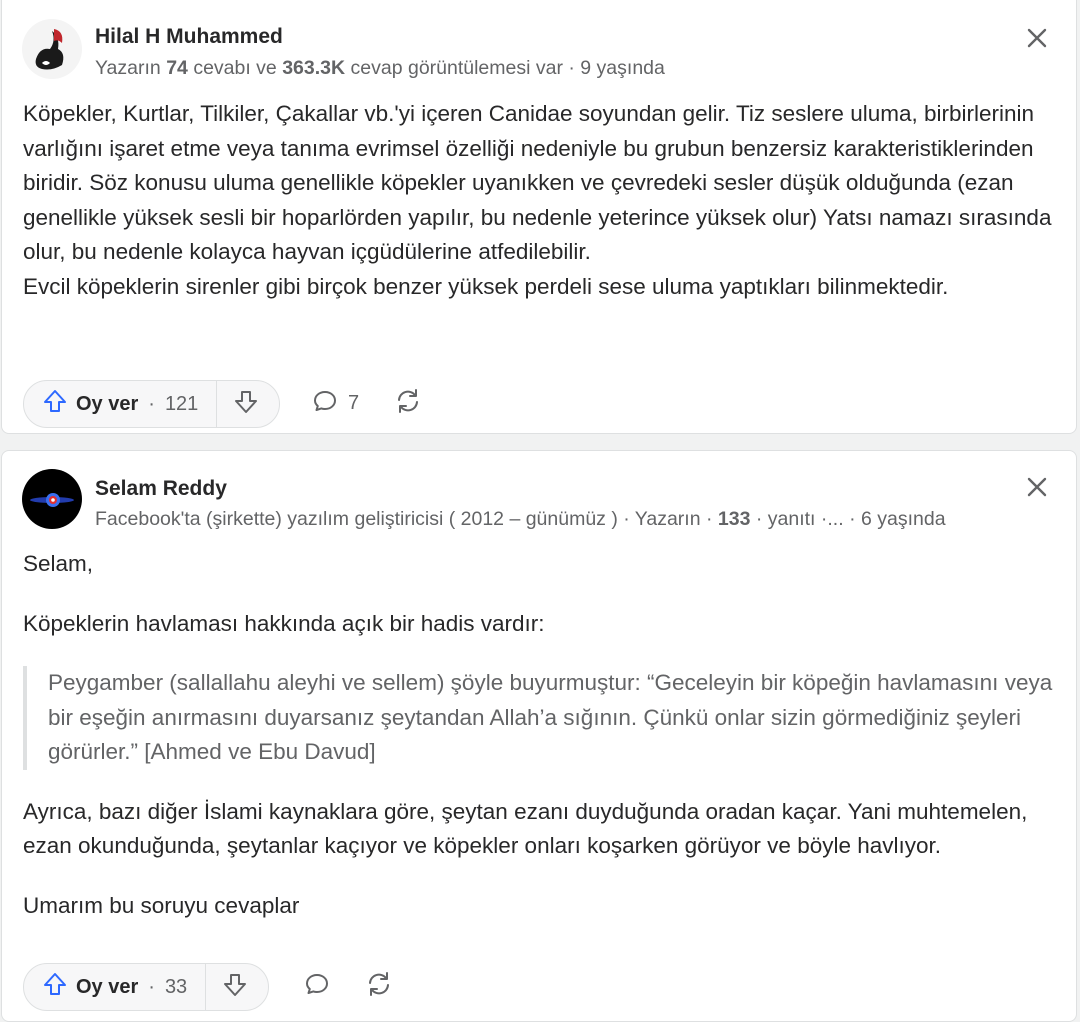 This screenshot has width=1080, height=1022. I want to click on comment-button, so click(317, 986).